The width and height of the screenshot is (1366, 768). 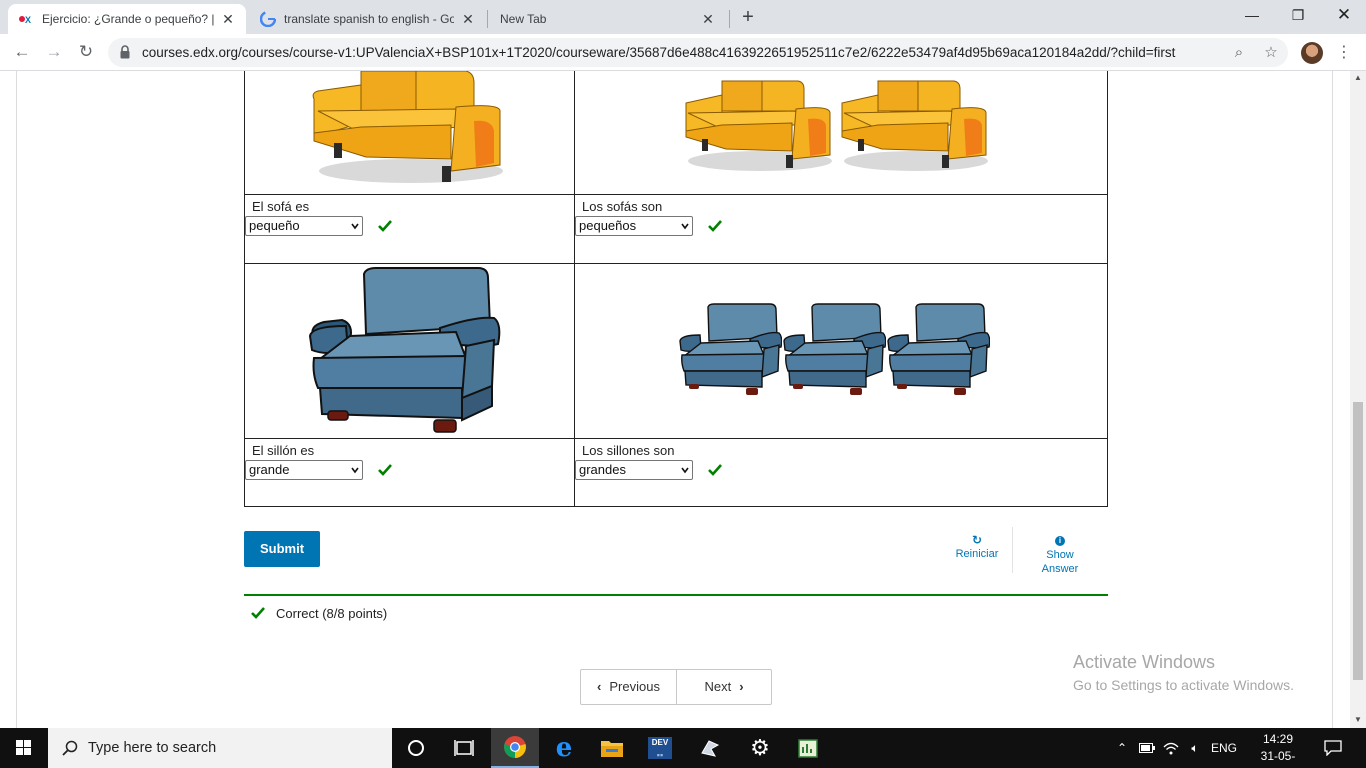 I want to click on sequence-pager: ‹ Previous Next ›, so click(x=676, y=687).